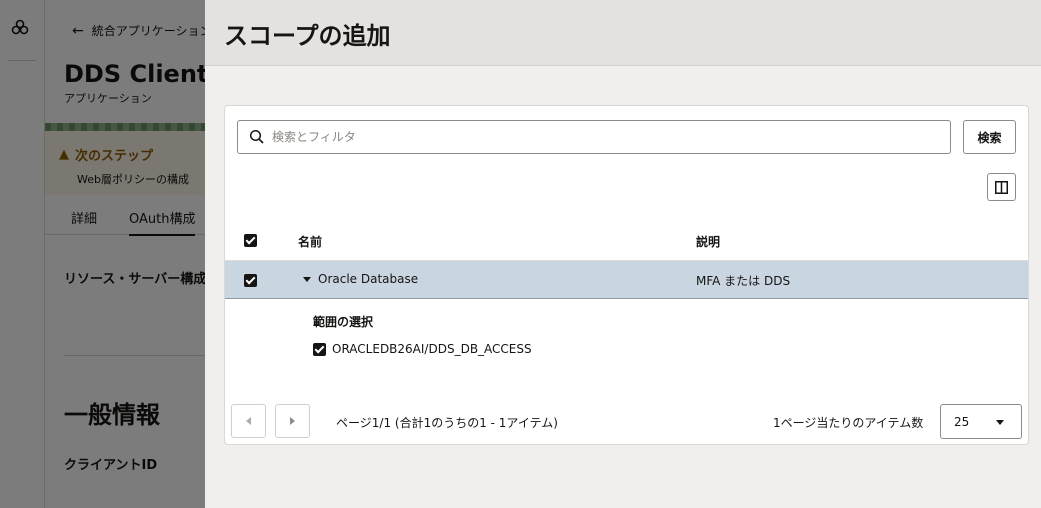  I want to click on row-name: Oracle Database, so click(368, 279).